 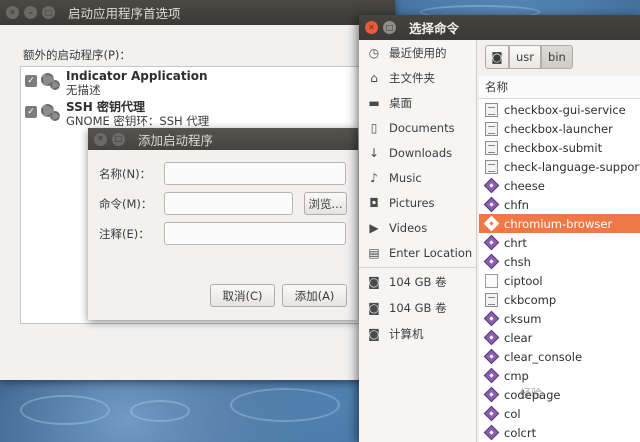 I want to click on music-icon: ♪, so click(x=374, y=177).